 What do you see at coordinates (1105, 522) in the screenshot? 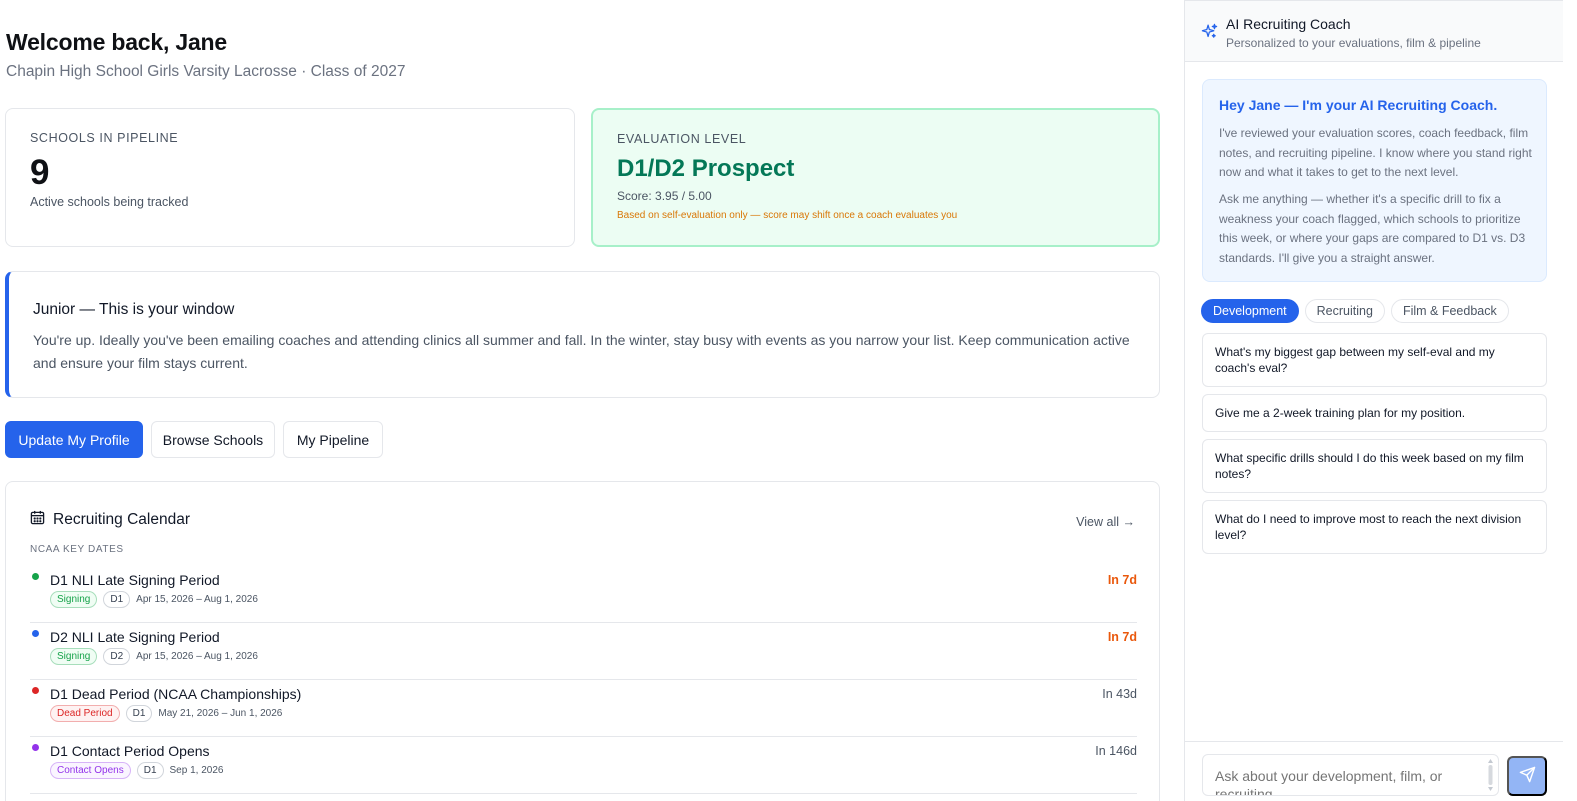
I see `view-all-link: View all →` at bounding box center [1105, 522].